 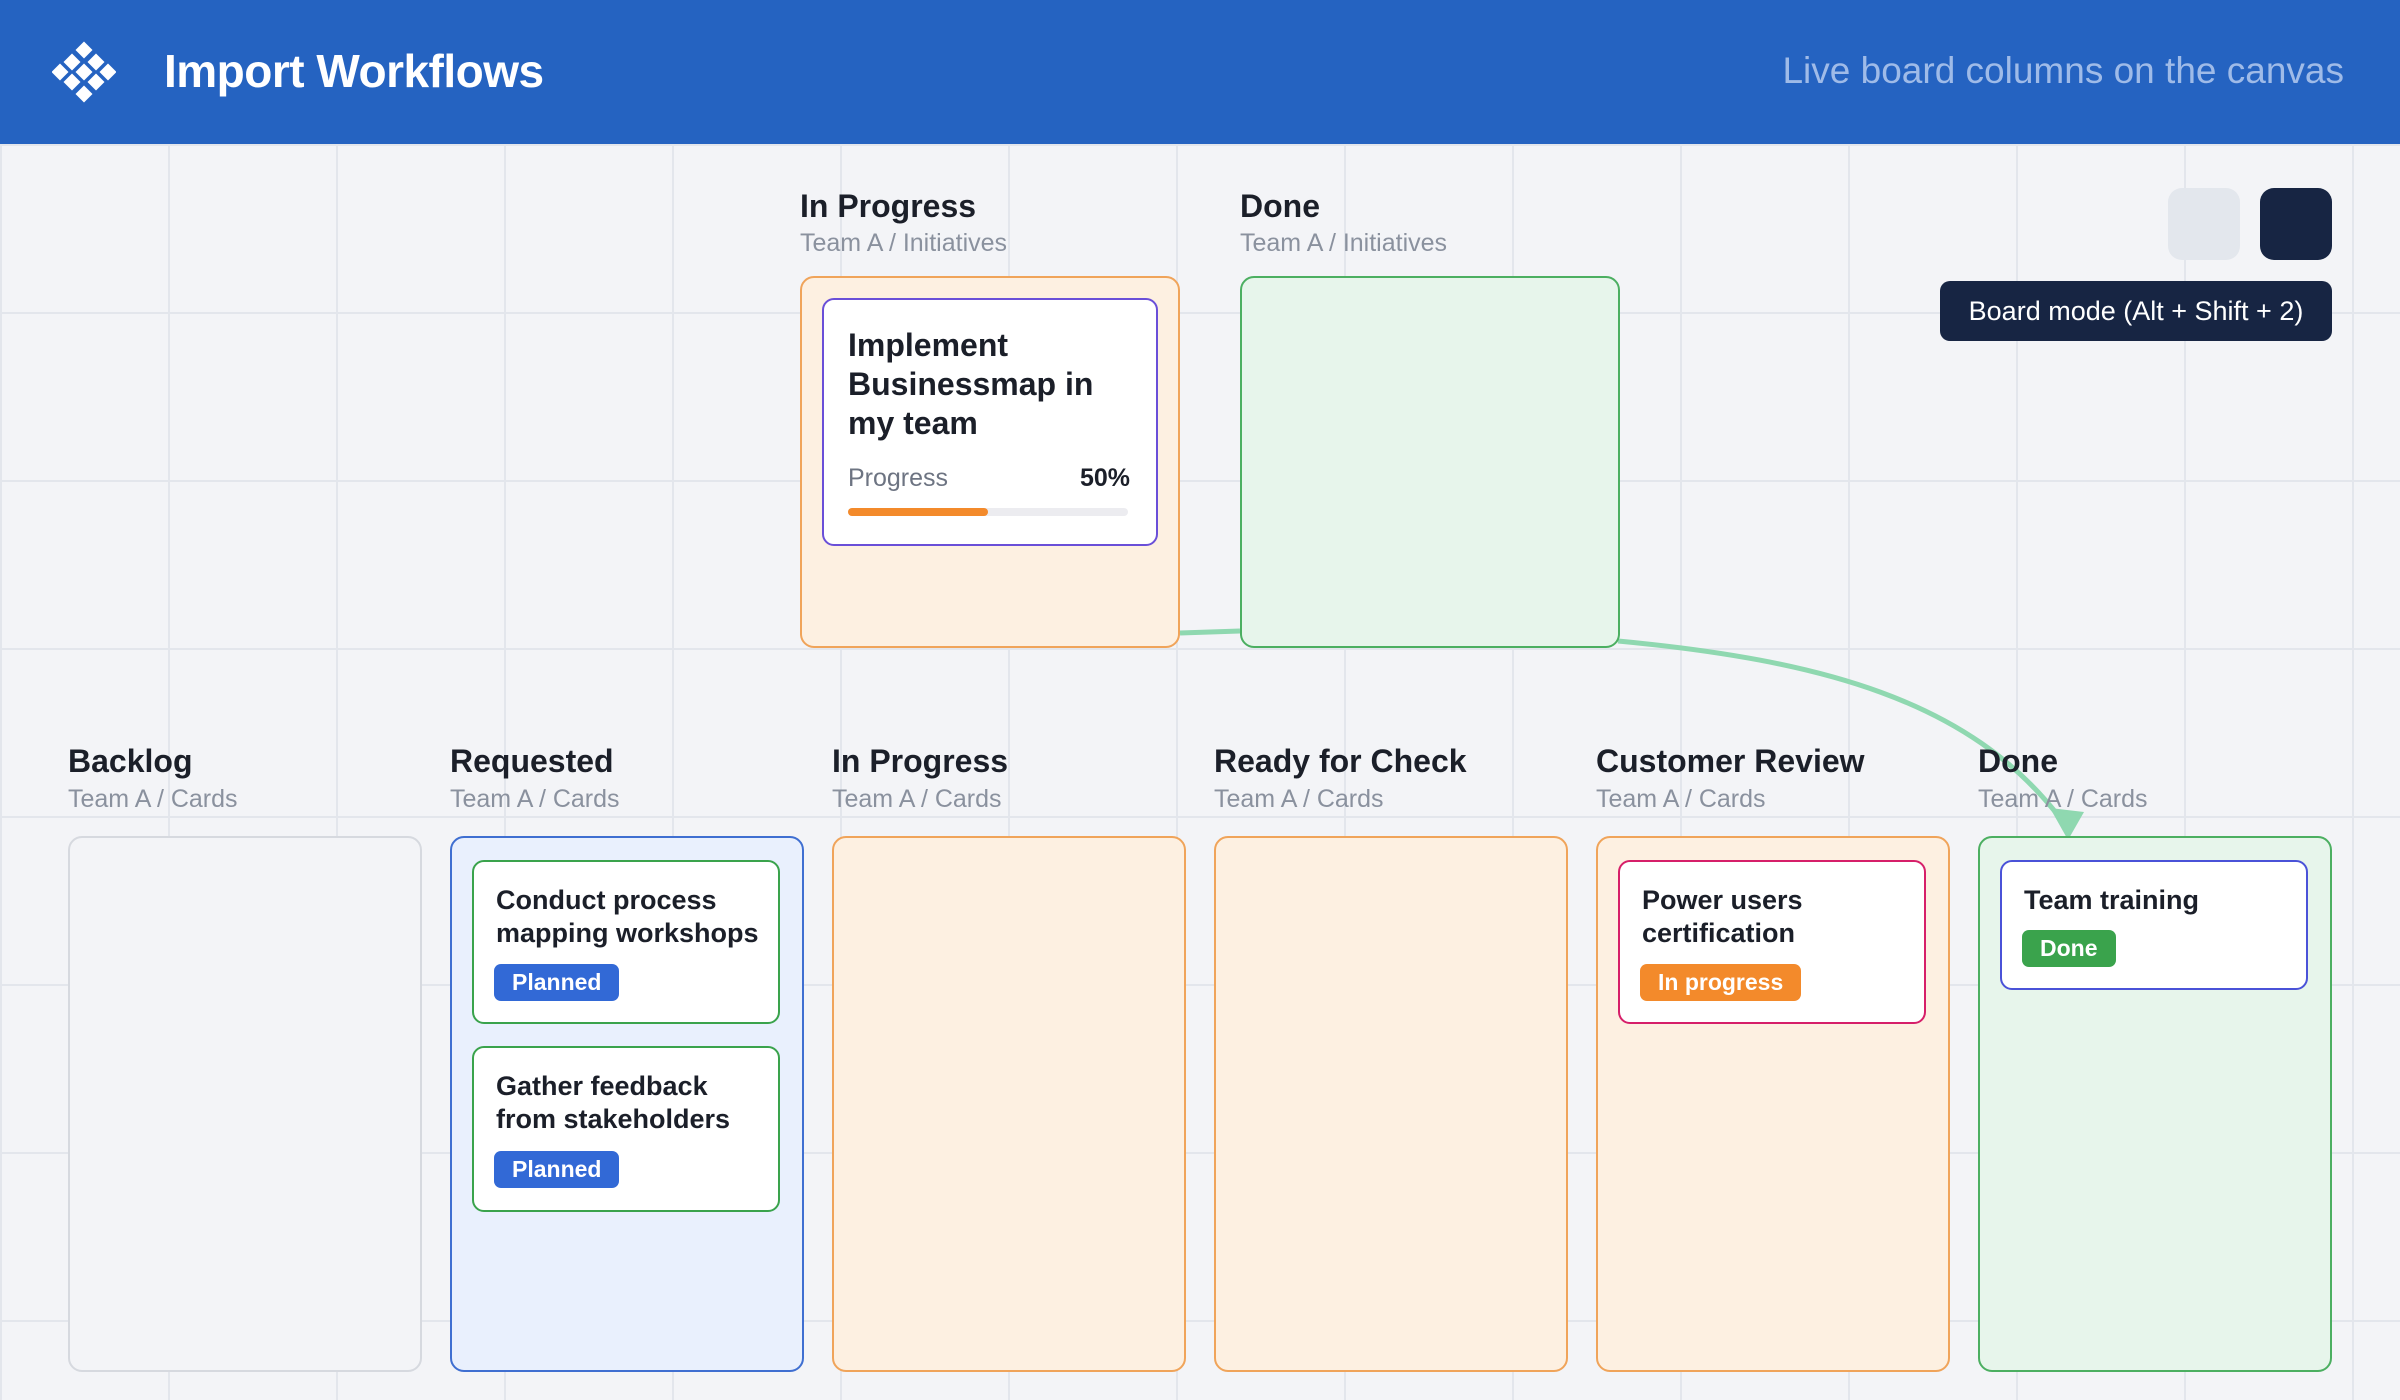 What do you see at coordinates (2112, 900) in the screenshot?
I see `card-title: Team training` at bounding box center [2112, 900].